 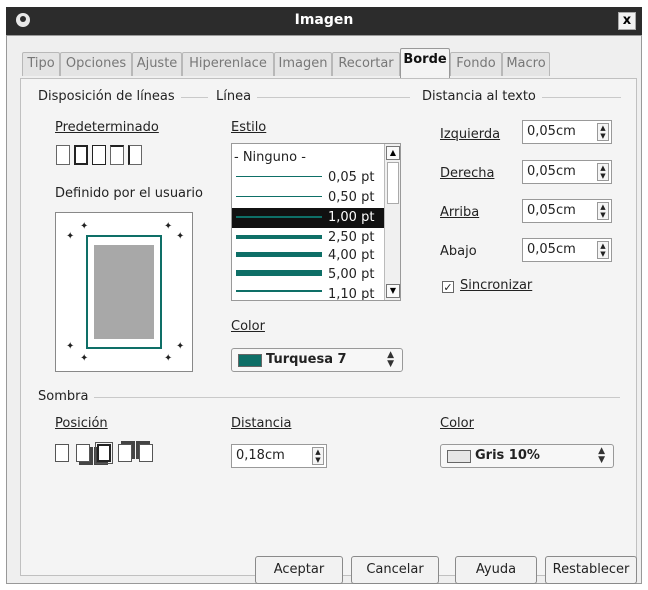 I want to click on list-scrollbar: ▲ ▼, so click(x=392, y=222).